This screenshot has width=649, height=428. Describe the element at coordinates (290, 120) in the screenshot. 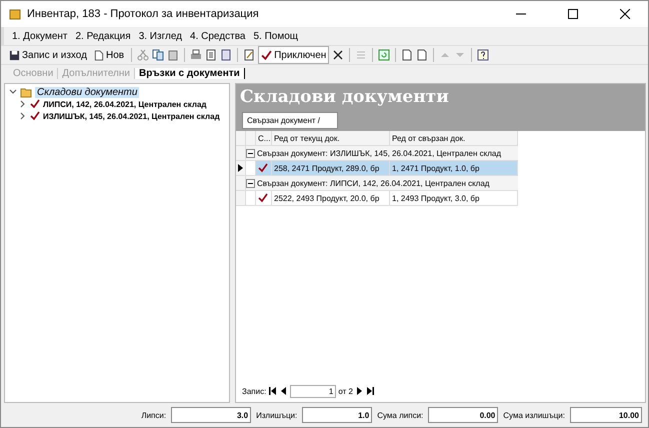

I see `group-chip: Свързан документ /` at that location.